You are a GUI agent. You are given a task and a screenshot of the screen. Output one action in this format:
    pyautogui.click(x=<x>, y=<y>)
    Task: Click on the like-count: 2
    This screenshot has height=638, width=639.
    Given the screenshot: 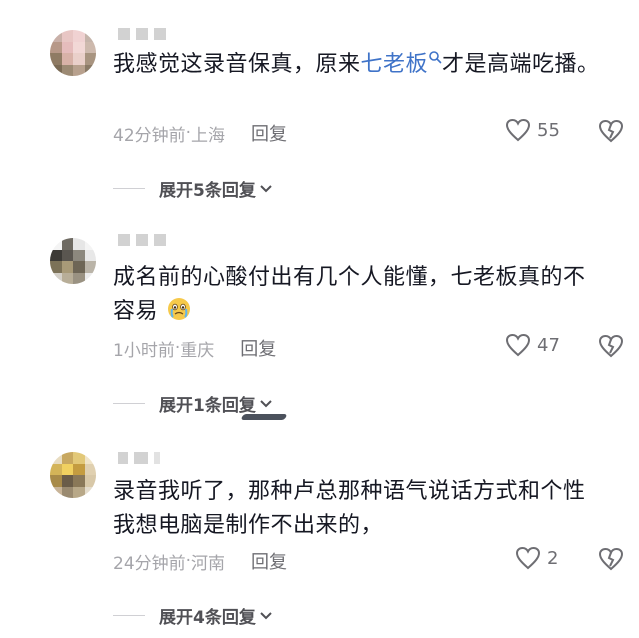 What is the action you would take?
    pyautogui.click(x=553, y=558)
    